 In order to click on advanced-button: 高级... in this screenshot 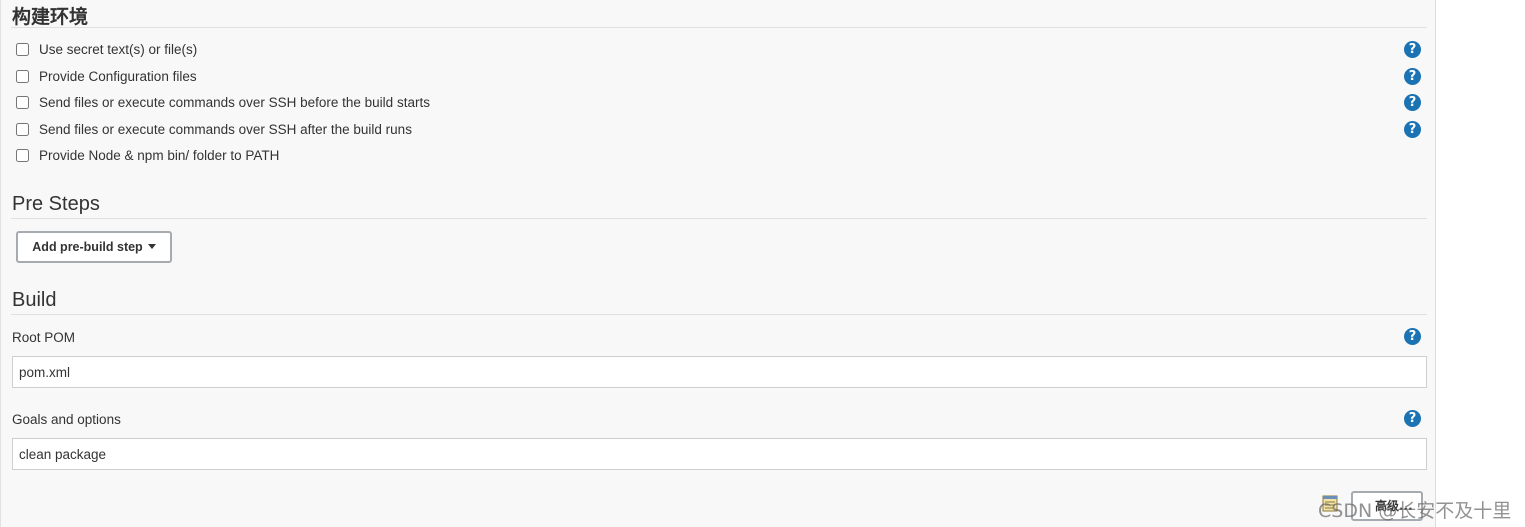, I will do `click(1387, 506)`.